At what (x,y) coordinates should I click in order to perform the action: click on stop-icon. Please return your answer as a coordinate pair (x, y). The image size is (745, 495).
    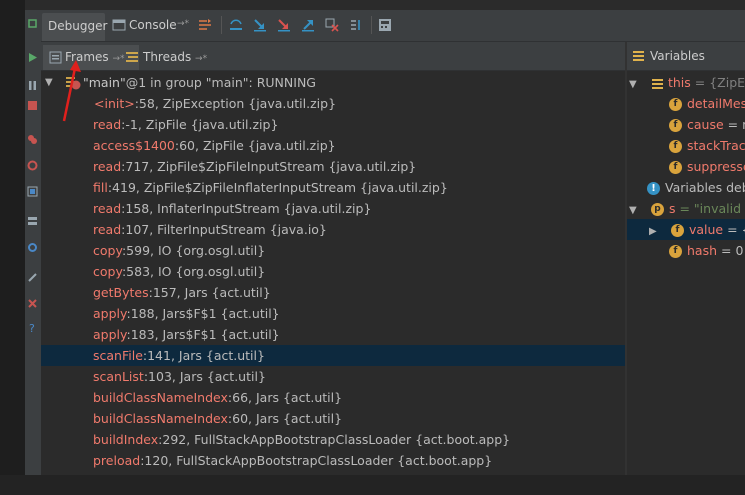
    Looking at the image, I should click on (32, 105).